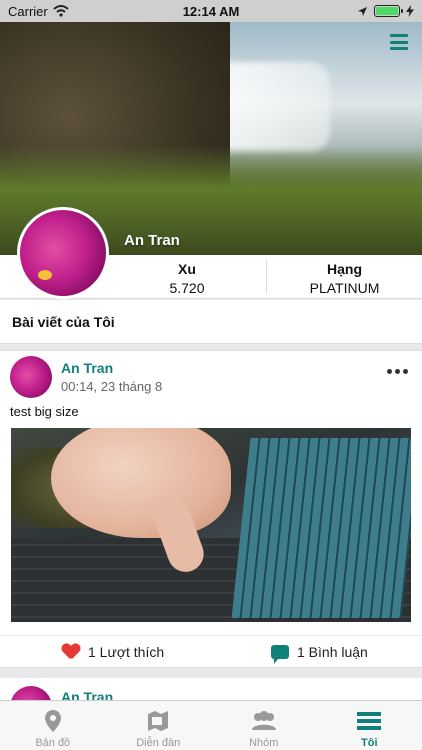 The width and height of the screenshot is (422, 750). Describe the element at coordinates (53, 743) in the screenshot. I see `tab-map-label: Bản đồ` at that location.